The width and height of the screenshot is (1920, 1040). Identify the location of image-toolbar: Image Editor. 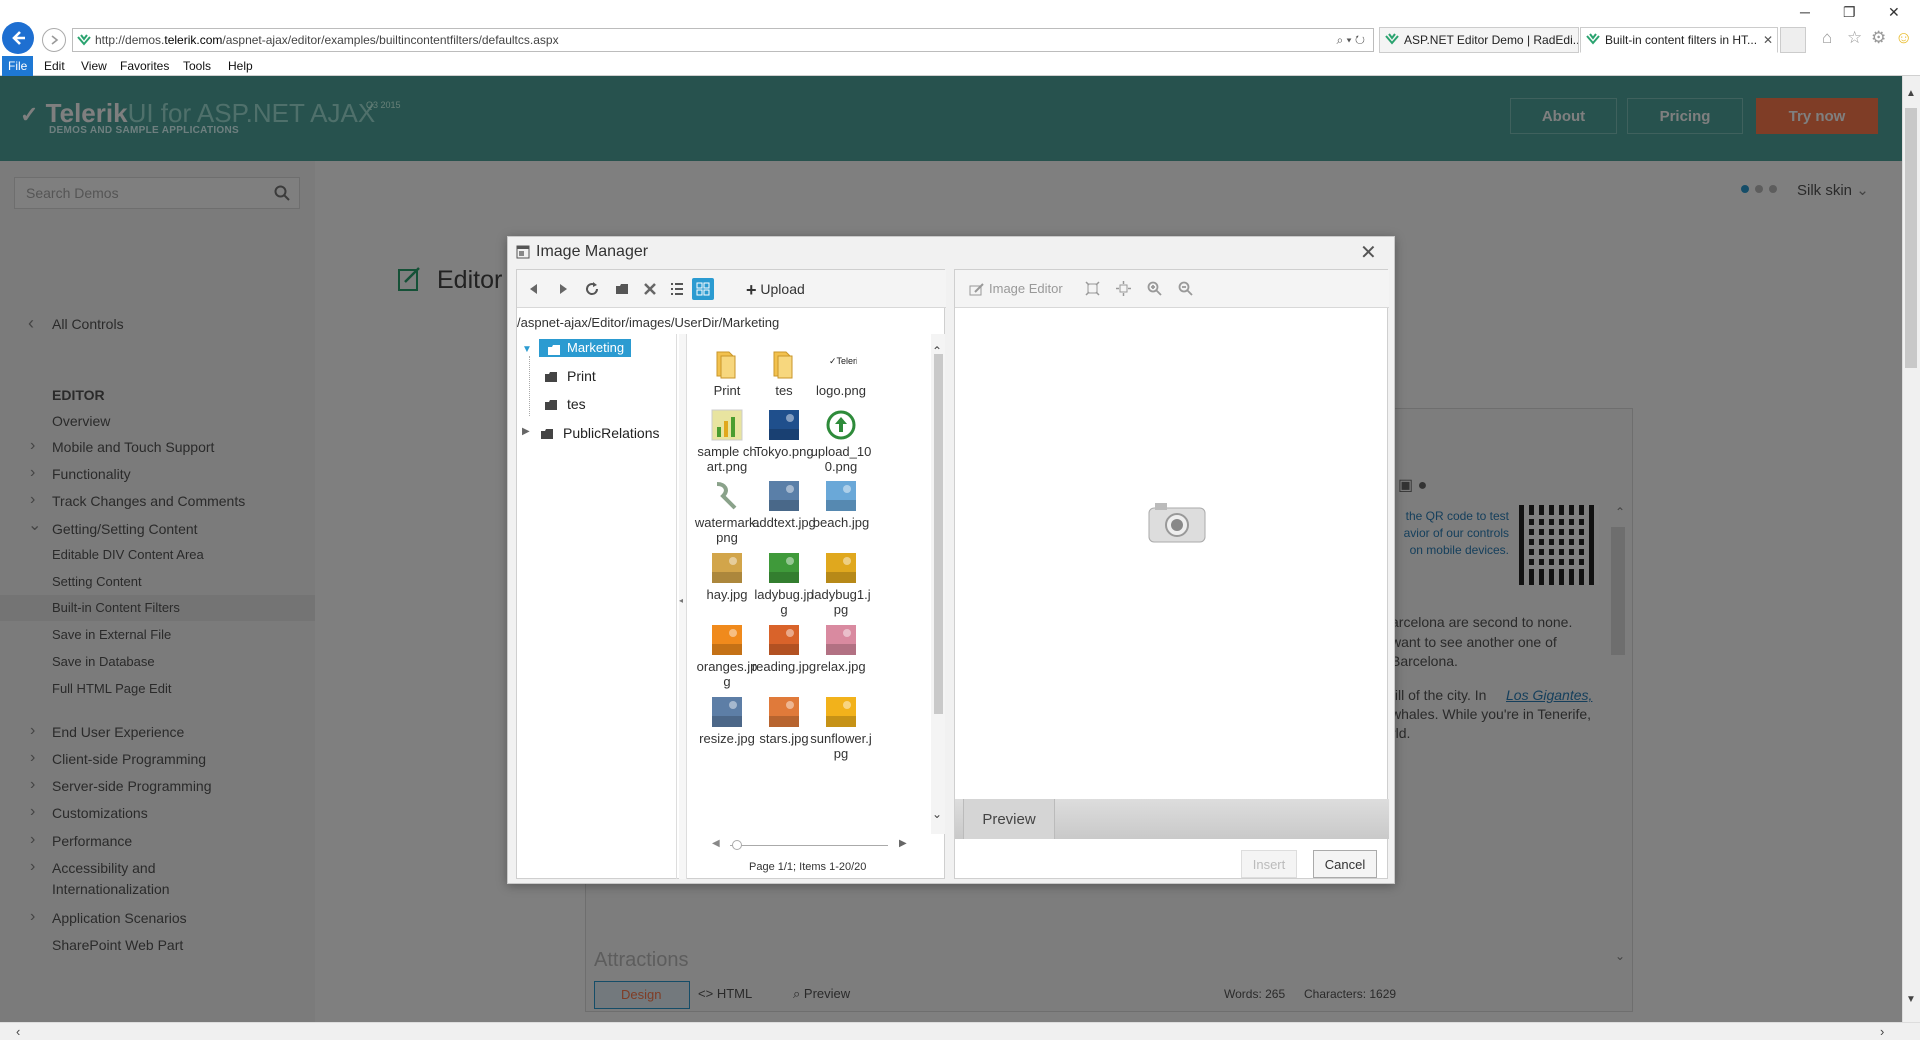
(1172, 289).